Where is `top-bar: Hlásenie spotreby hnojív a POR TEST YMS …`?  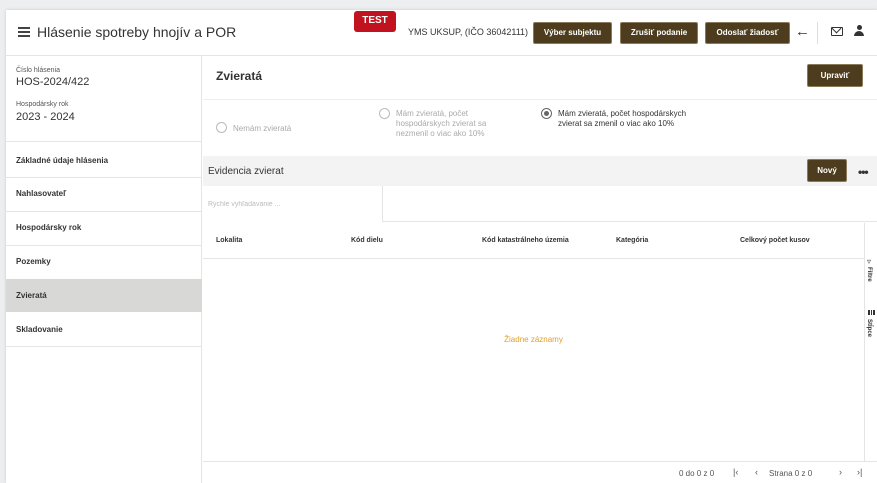 top-bar: Hlásenie spotreby hnojív a POR TEST YMS … is located at coordinates (441, 33).